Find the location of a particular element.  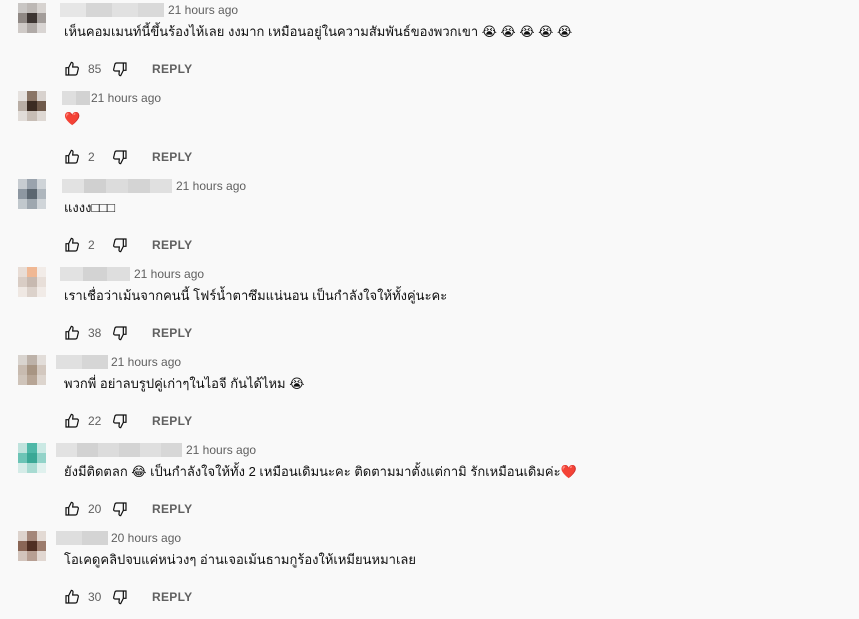

comment-text: ❤️ is located at coordinates (72, 119).